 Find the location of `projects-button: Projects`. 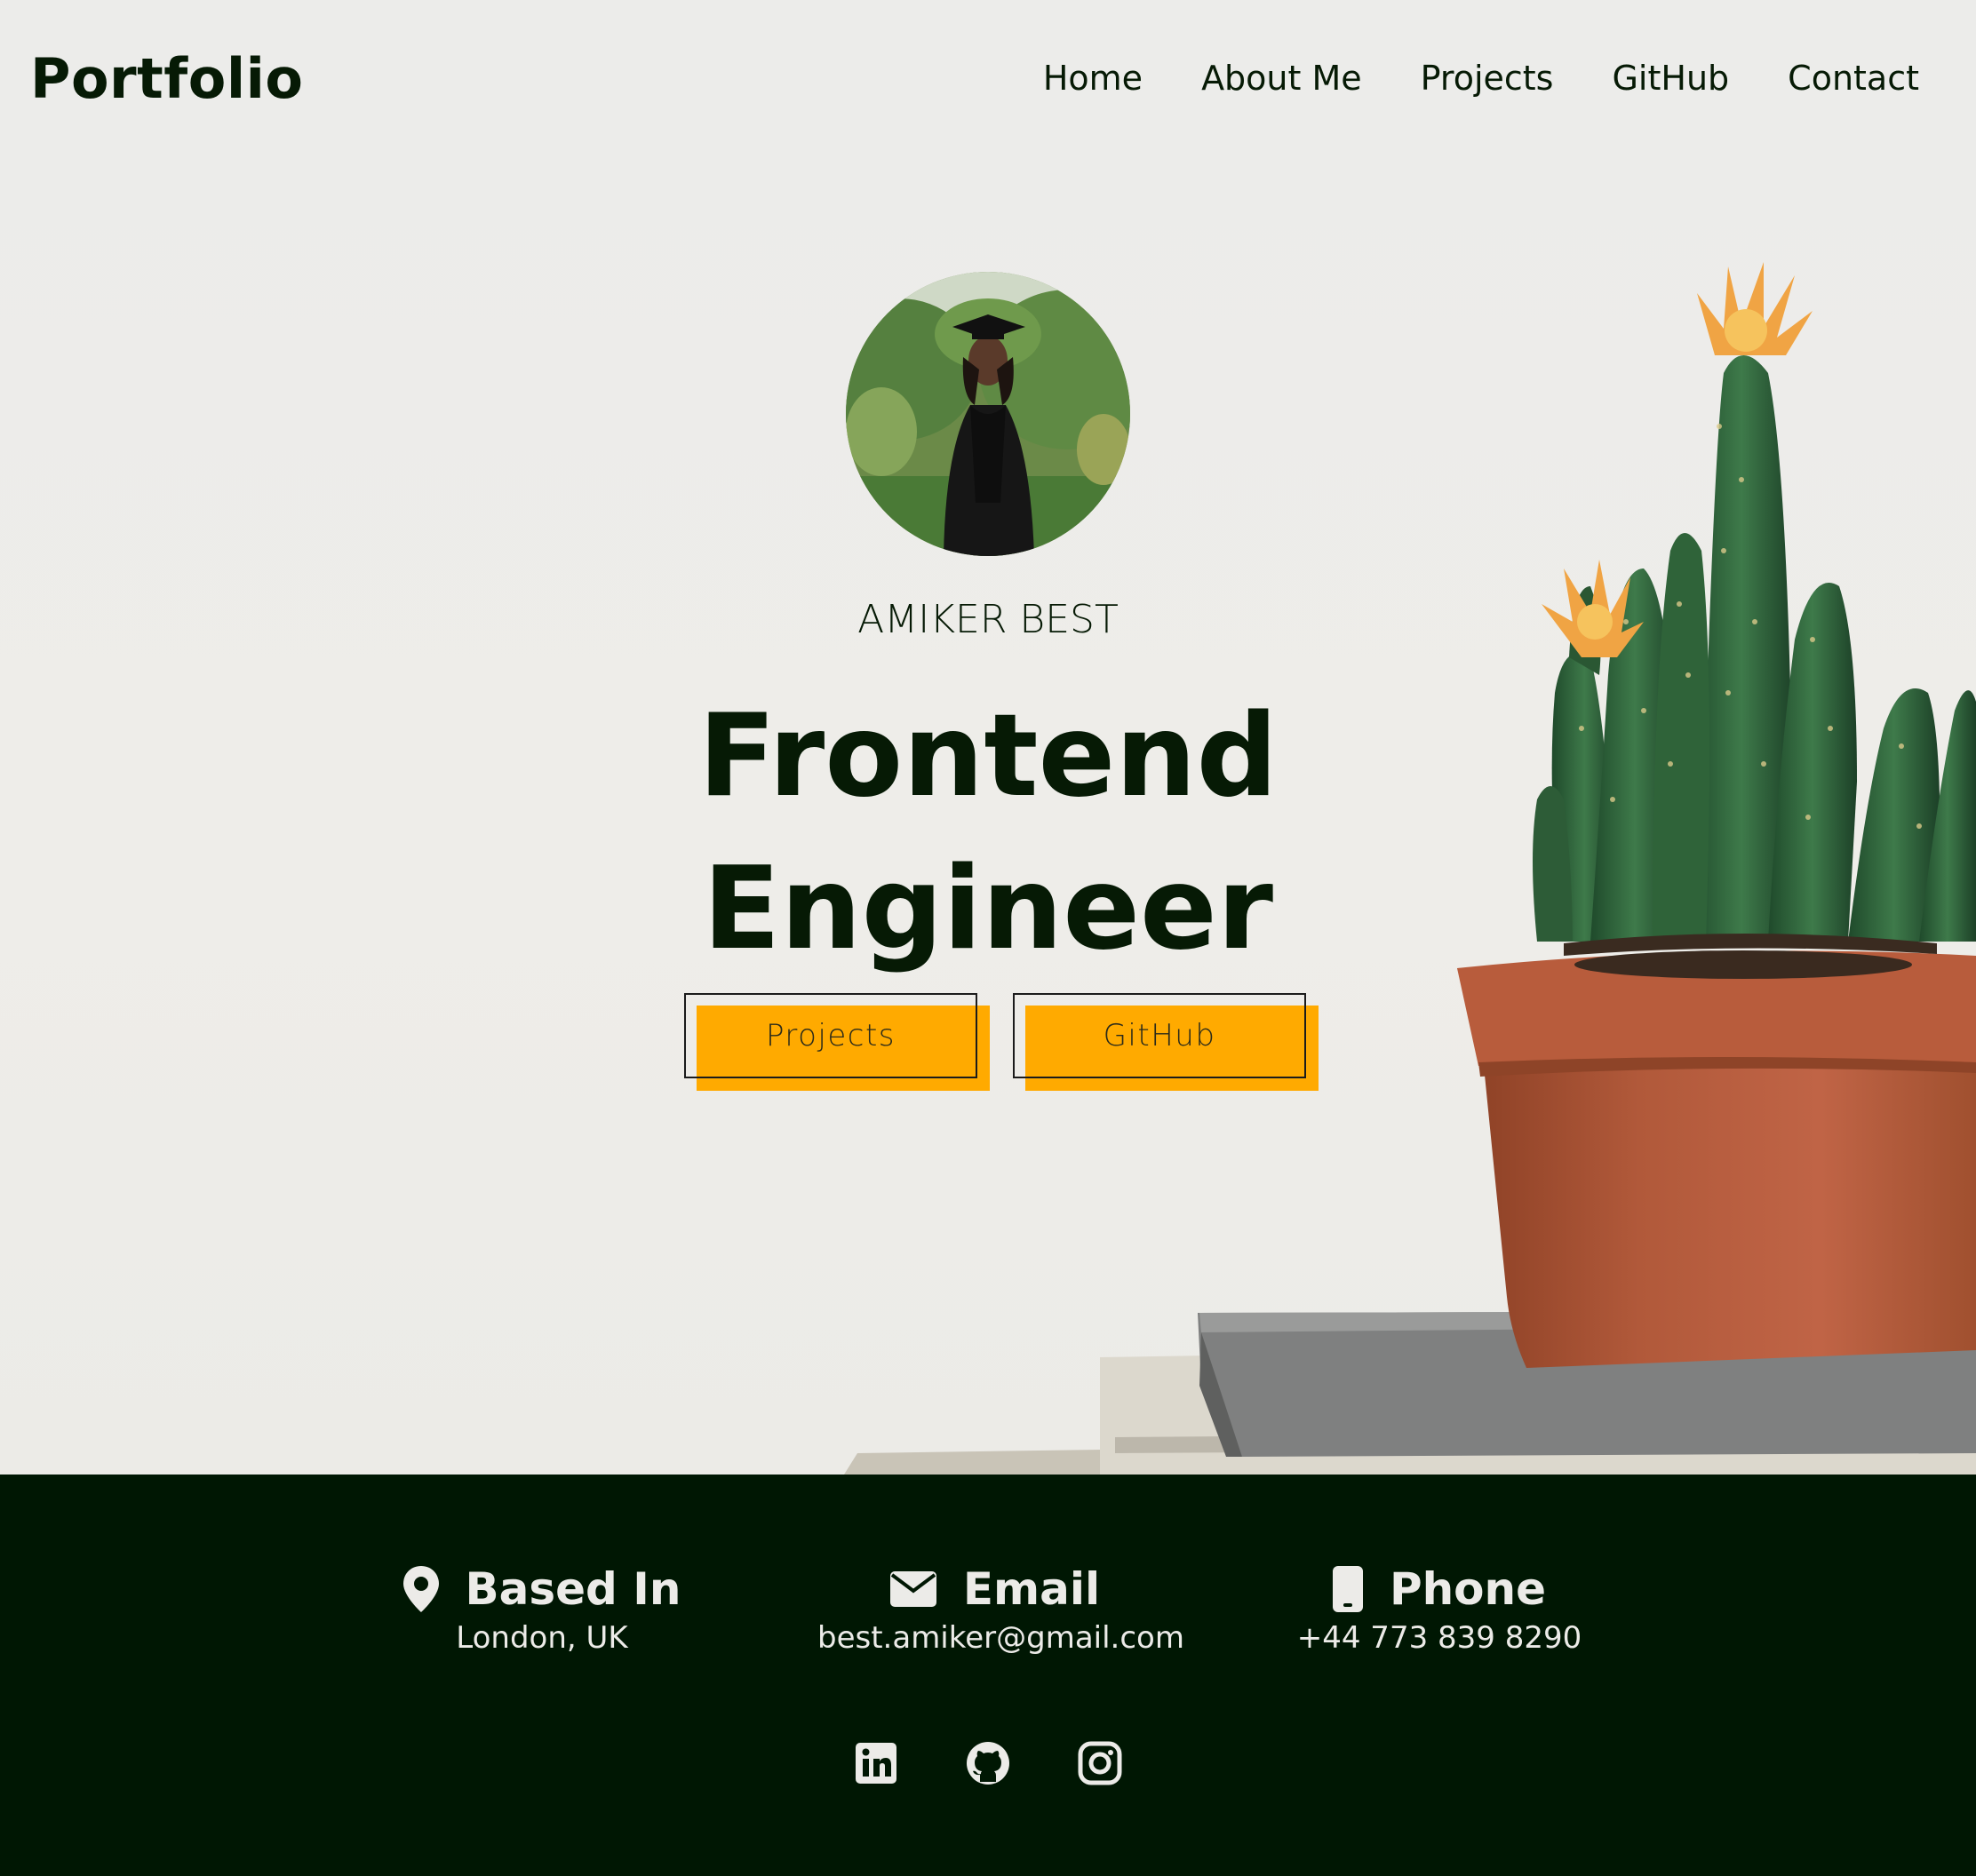

projects-button: Projects is located at coordinates (837, 1042).